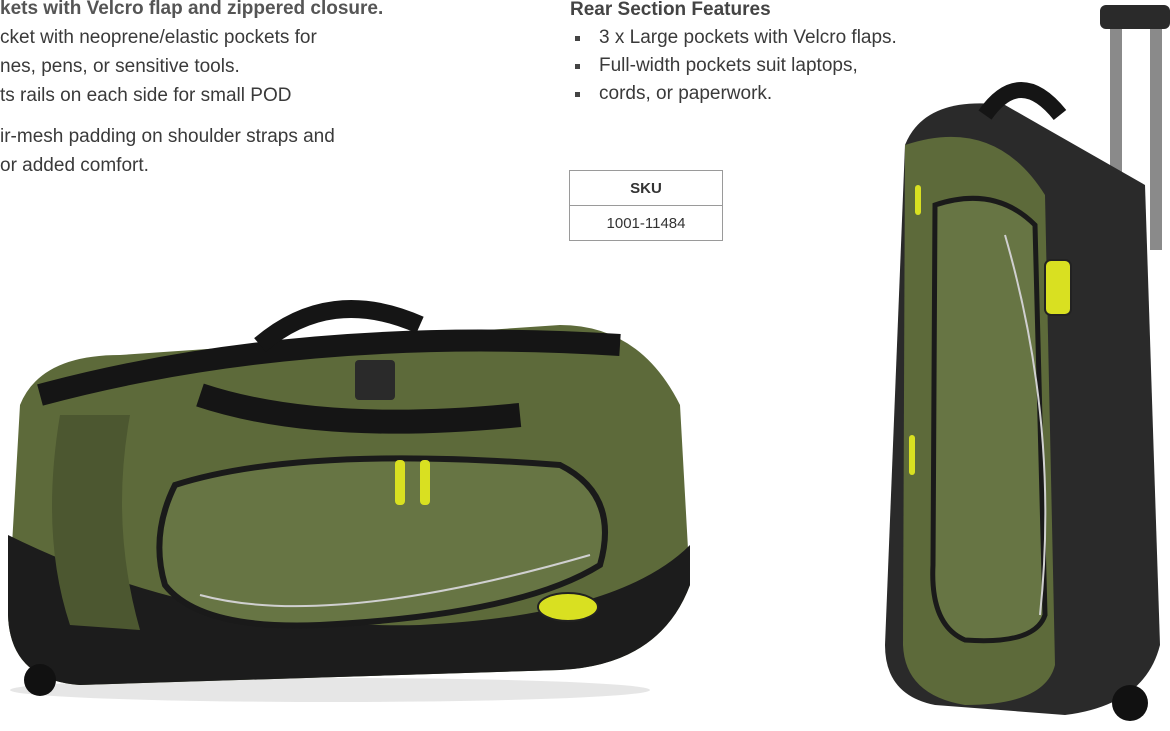 This screenshot has width=1170, height=731. I want to click on handle-pole, so click(1156, 135).